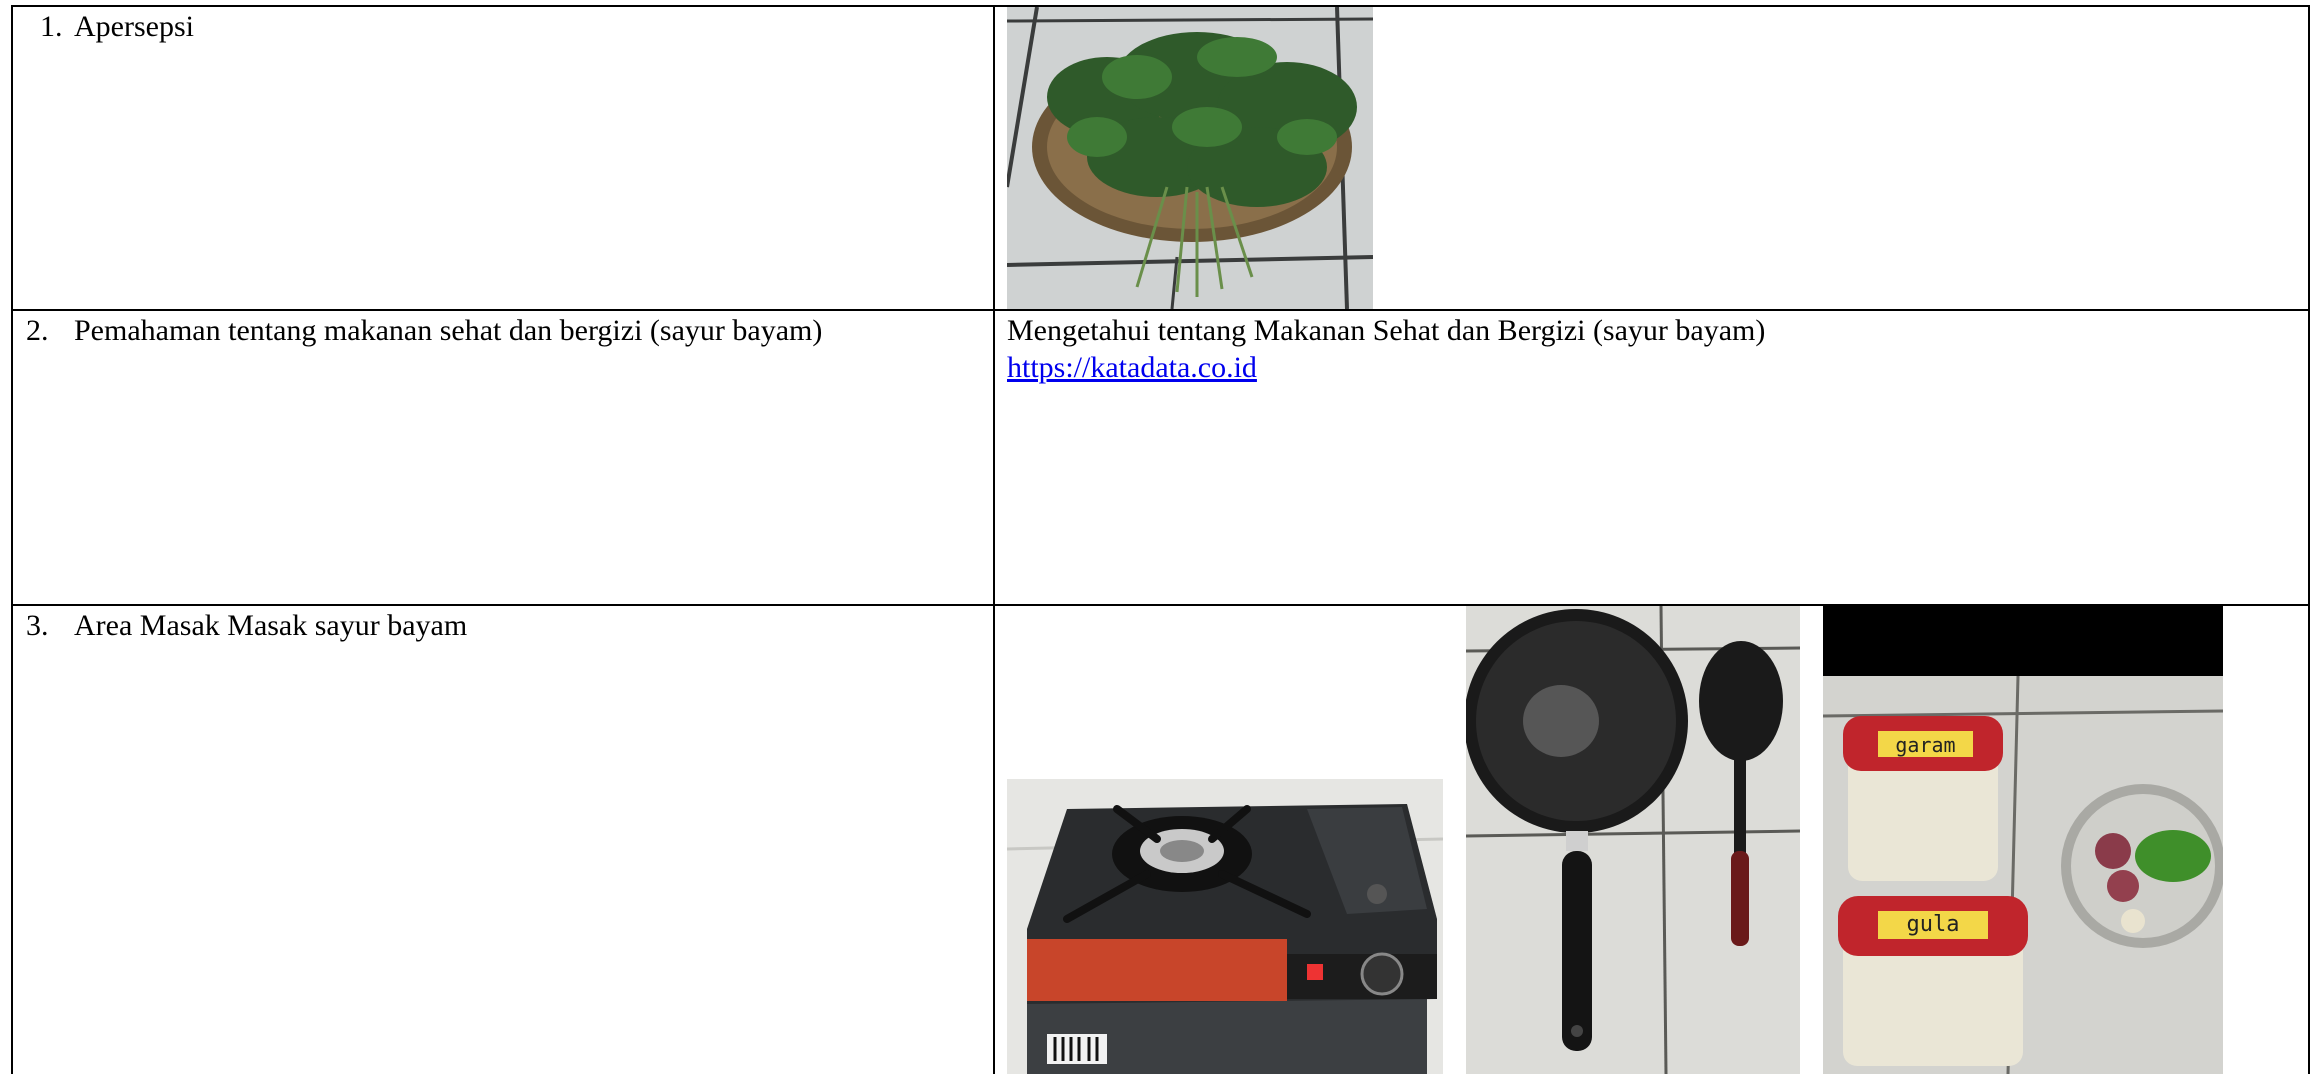  What do you see at coordinates (1225, 926) in the screenshot?
I see `gas-stove-photo` at bounding box center [1225, 926].